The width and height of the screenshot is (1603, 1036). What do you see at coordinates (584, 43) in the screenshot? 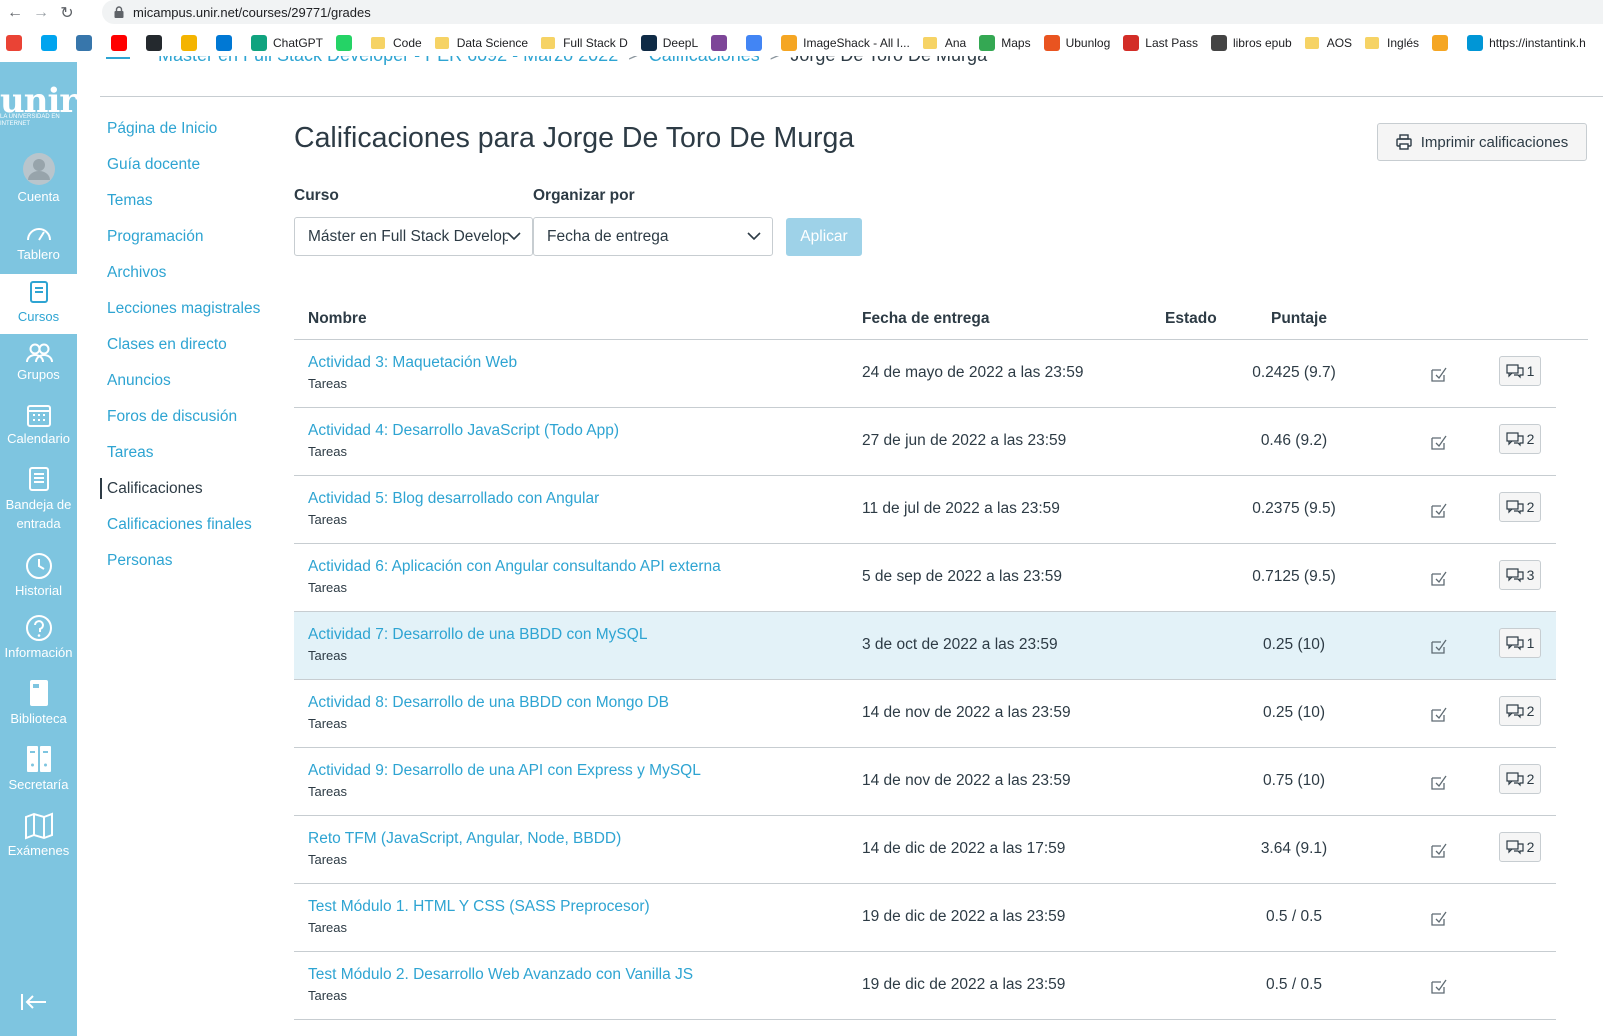
I see `bookmark-item: Full Stack D` at bounding box center [584, 43].